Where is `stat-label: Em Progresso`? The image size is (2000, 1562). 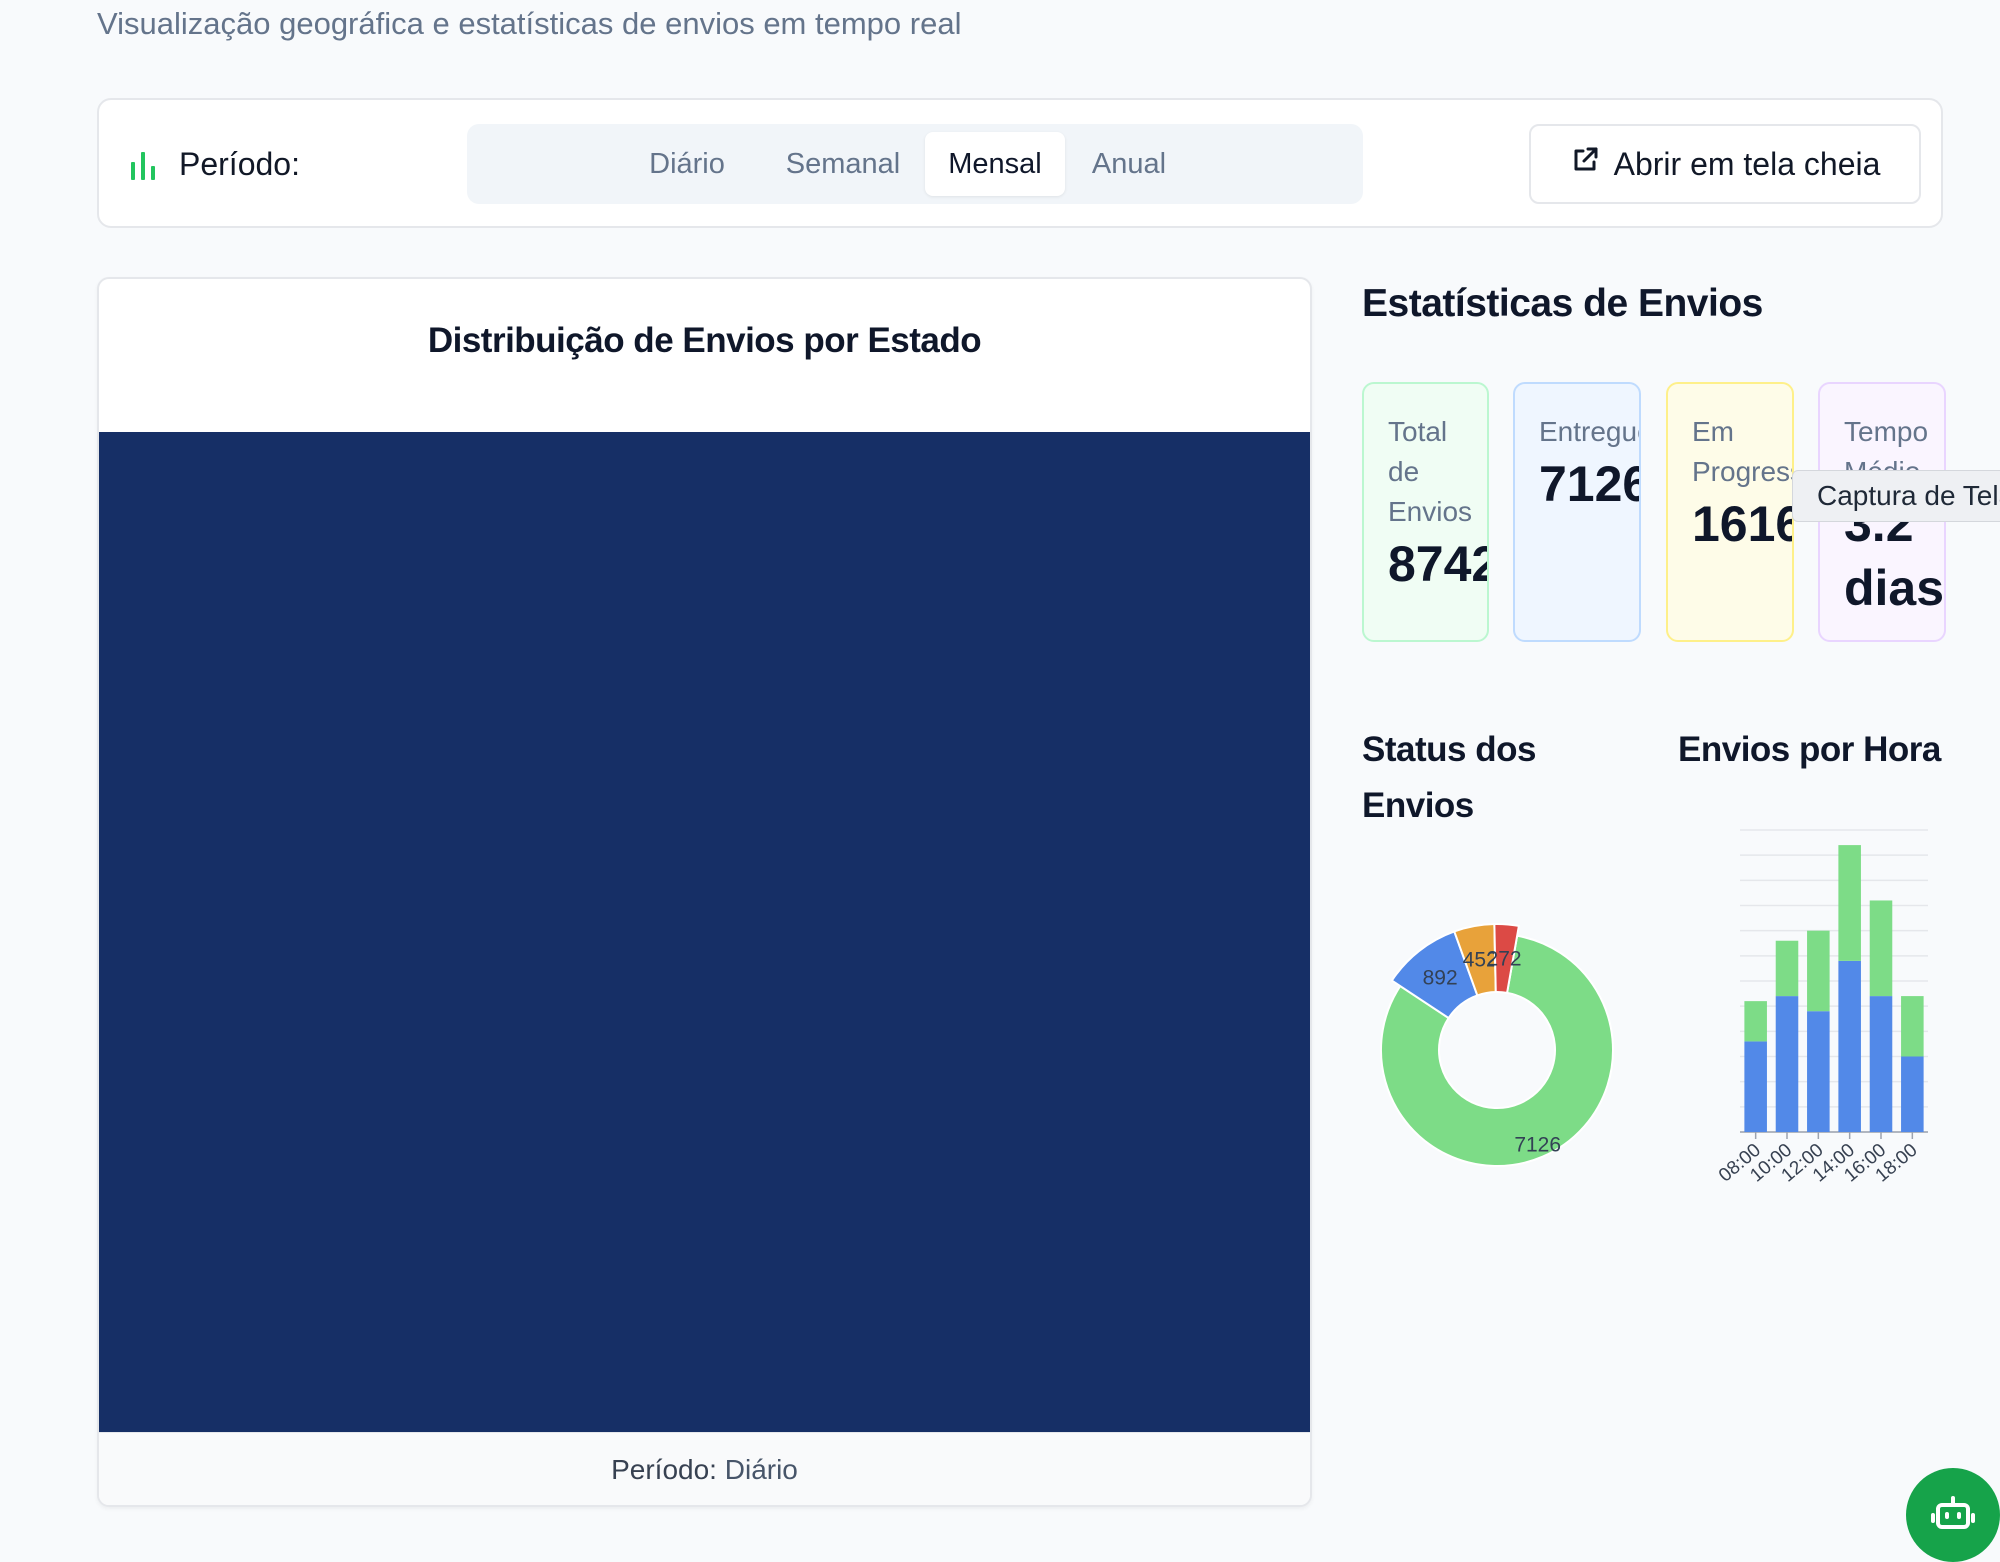 stat-label: Em Progresso is located at coordinates (1742, 451).